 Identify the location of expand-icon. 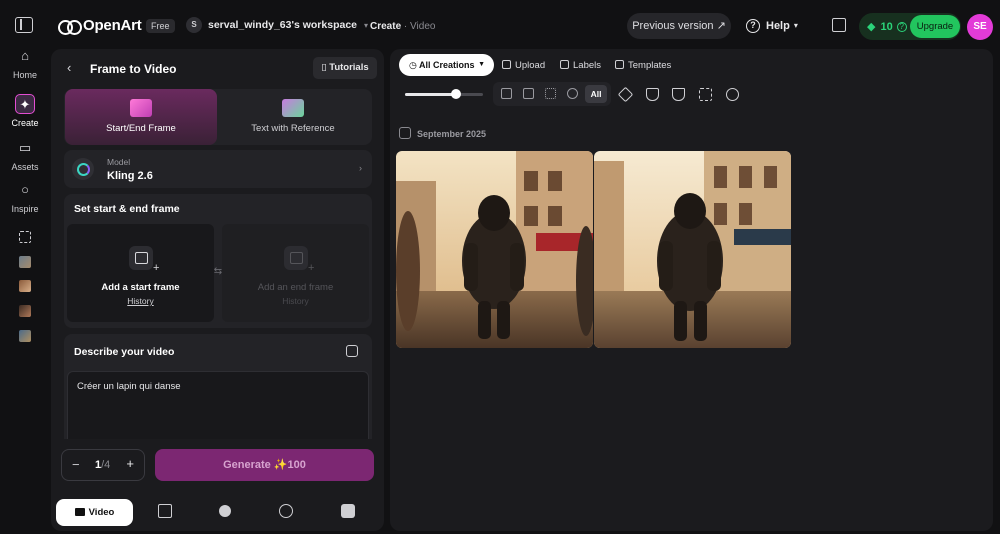
(352, 351).